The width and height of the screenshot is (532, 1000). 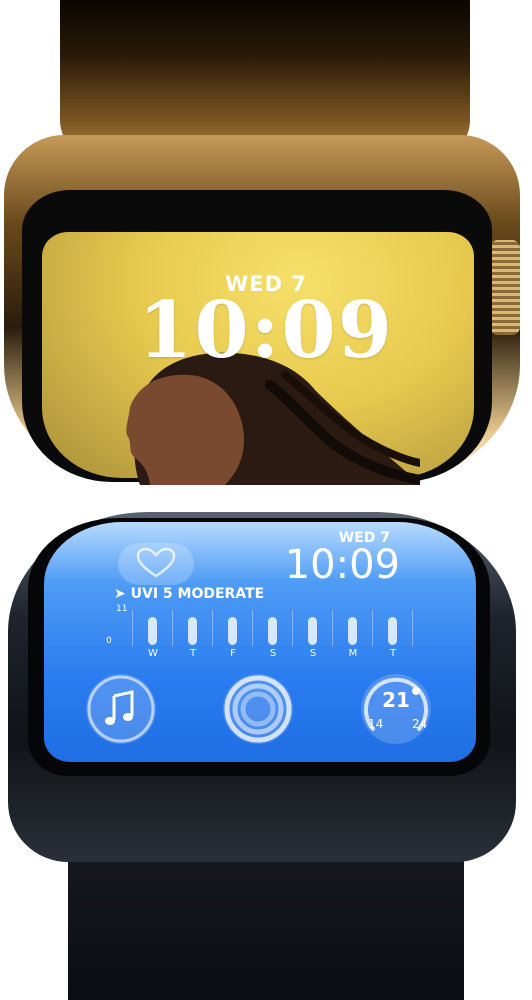 What do you see at coordinates (266, 330) in the screenshot?
I see `gold-watch-time: 10:09` at bounding box center [266, 330].